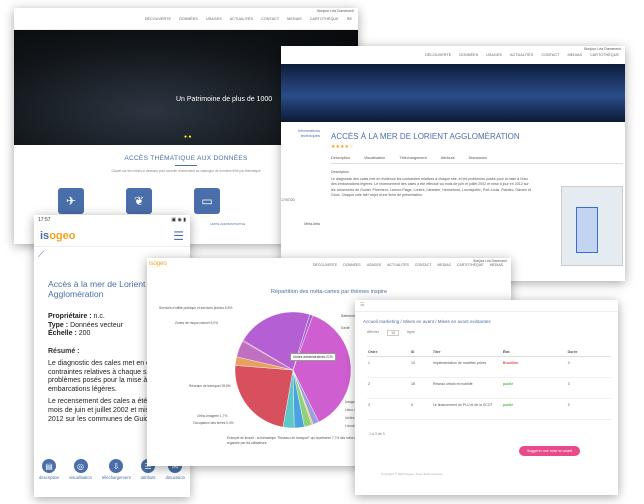 The image size is (644, 504). What do you see at coordinates (44, 220) in the screenshot?
I see `status-time: 17:57` at bounding box center [44, 220].